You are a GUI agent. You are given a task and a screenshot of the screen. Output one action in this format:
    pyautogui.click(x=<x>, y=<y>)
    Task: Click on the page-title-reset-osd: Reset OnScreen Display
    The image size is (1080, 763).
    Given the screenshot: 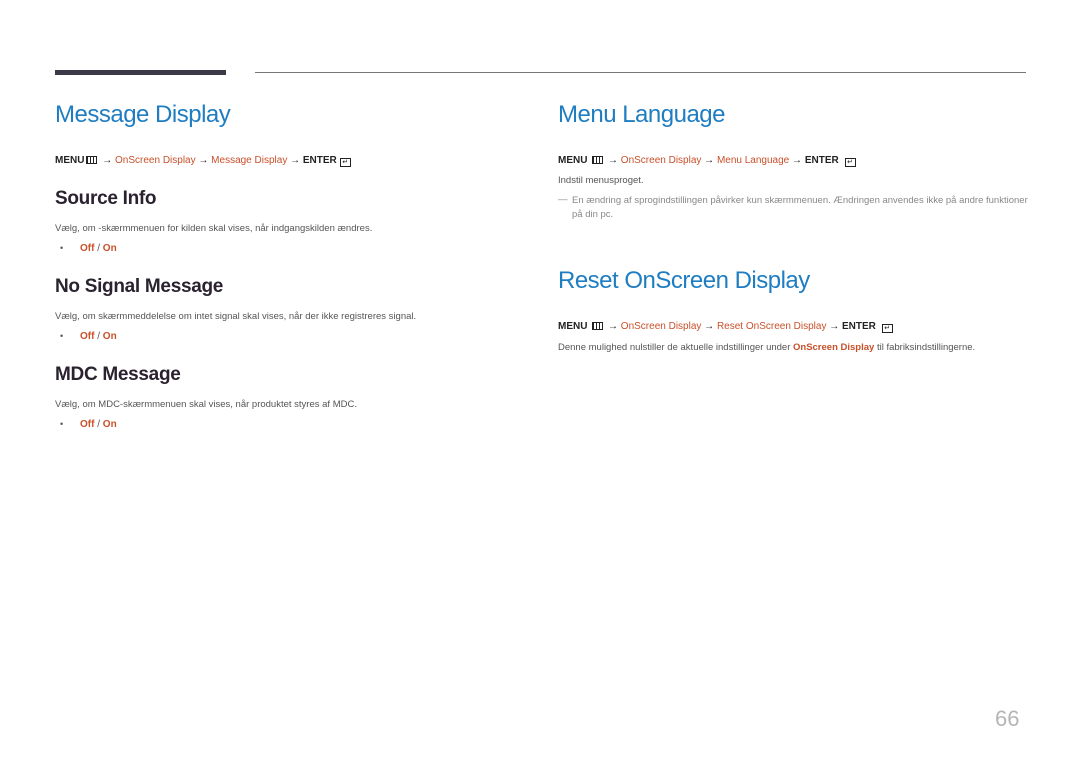 What is the action you would take?
    pyautogui.click(x=684, y=280)
    